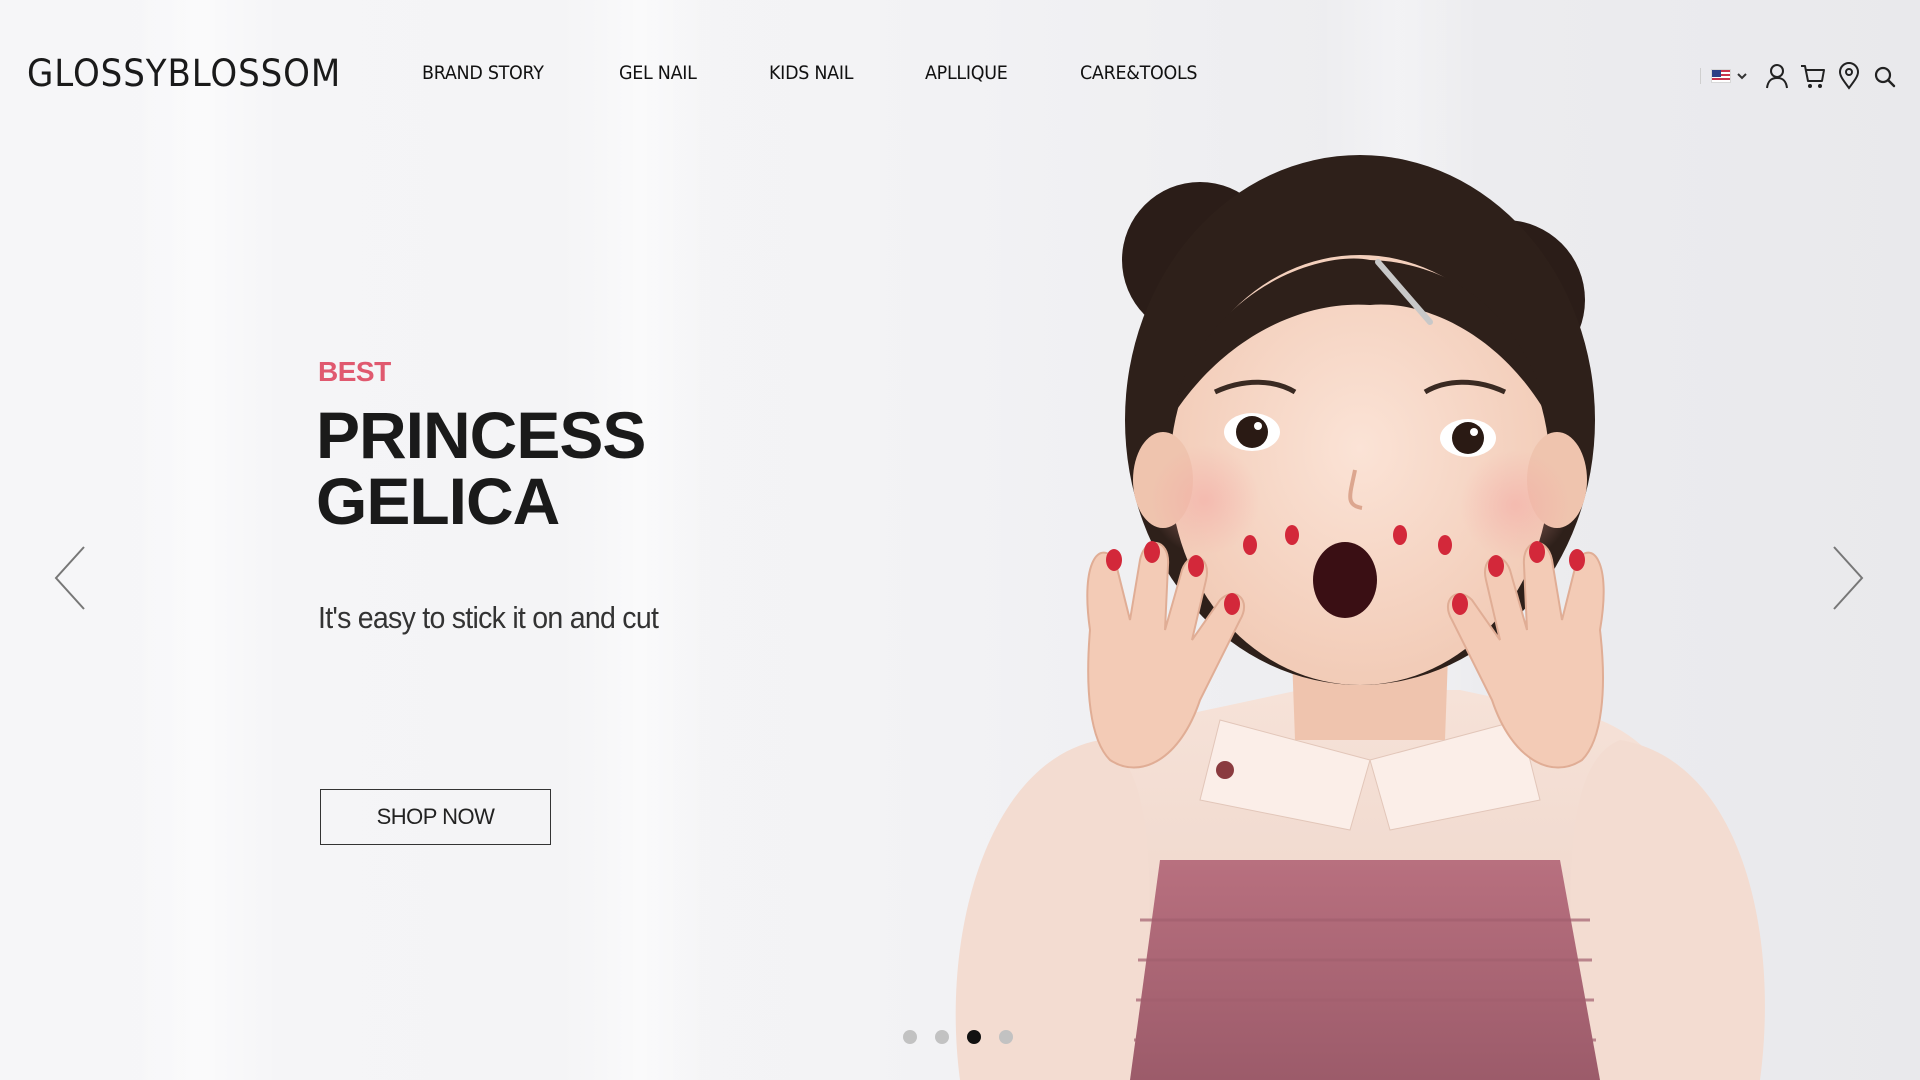 This screenshot has width=1920, height=1080. What do you see at coordinates (1700, 76) in the screenshot?
I see `divider` at bounding box center [1700, 76].